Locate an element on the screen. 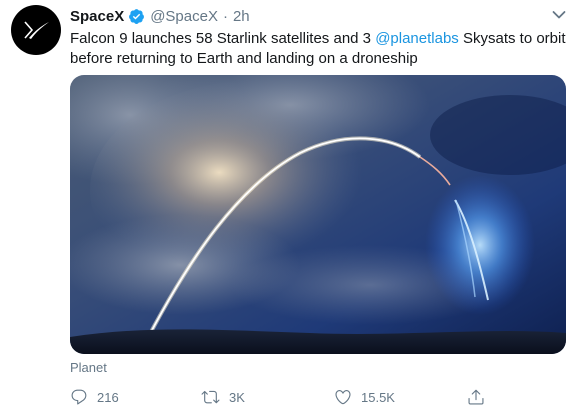 The height and width of the screenshot is (413, 580). tweet-actions: 216 3K 15.5K is located at coordinates (320, 397).